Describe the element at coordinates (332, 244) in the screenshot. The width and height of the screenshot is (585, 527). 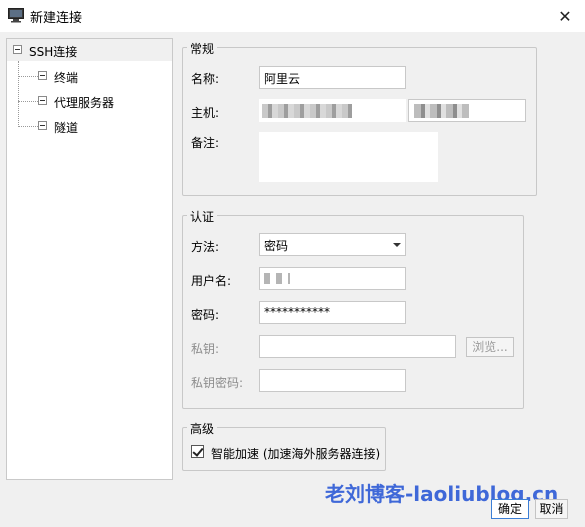
I see `method-select: 密码` at that location.